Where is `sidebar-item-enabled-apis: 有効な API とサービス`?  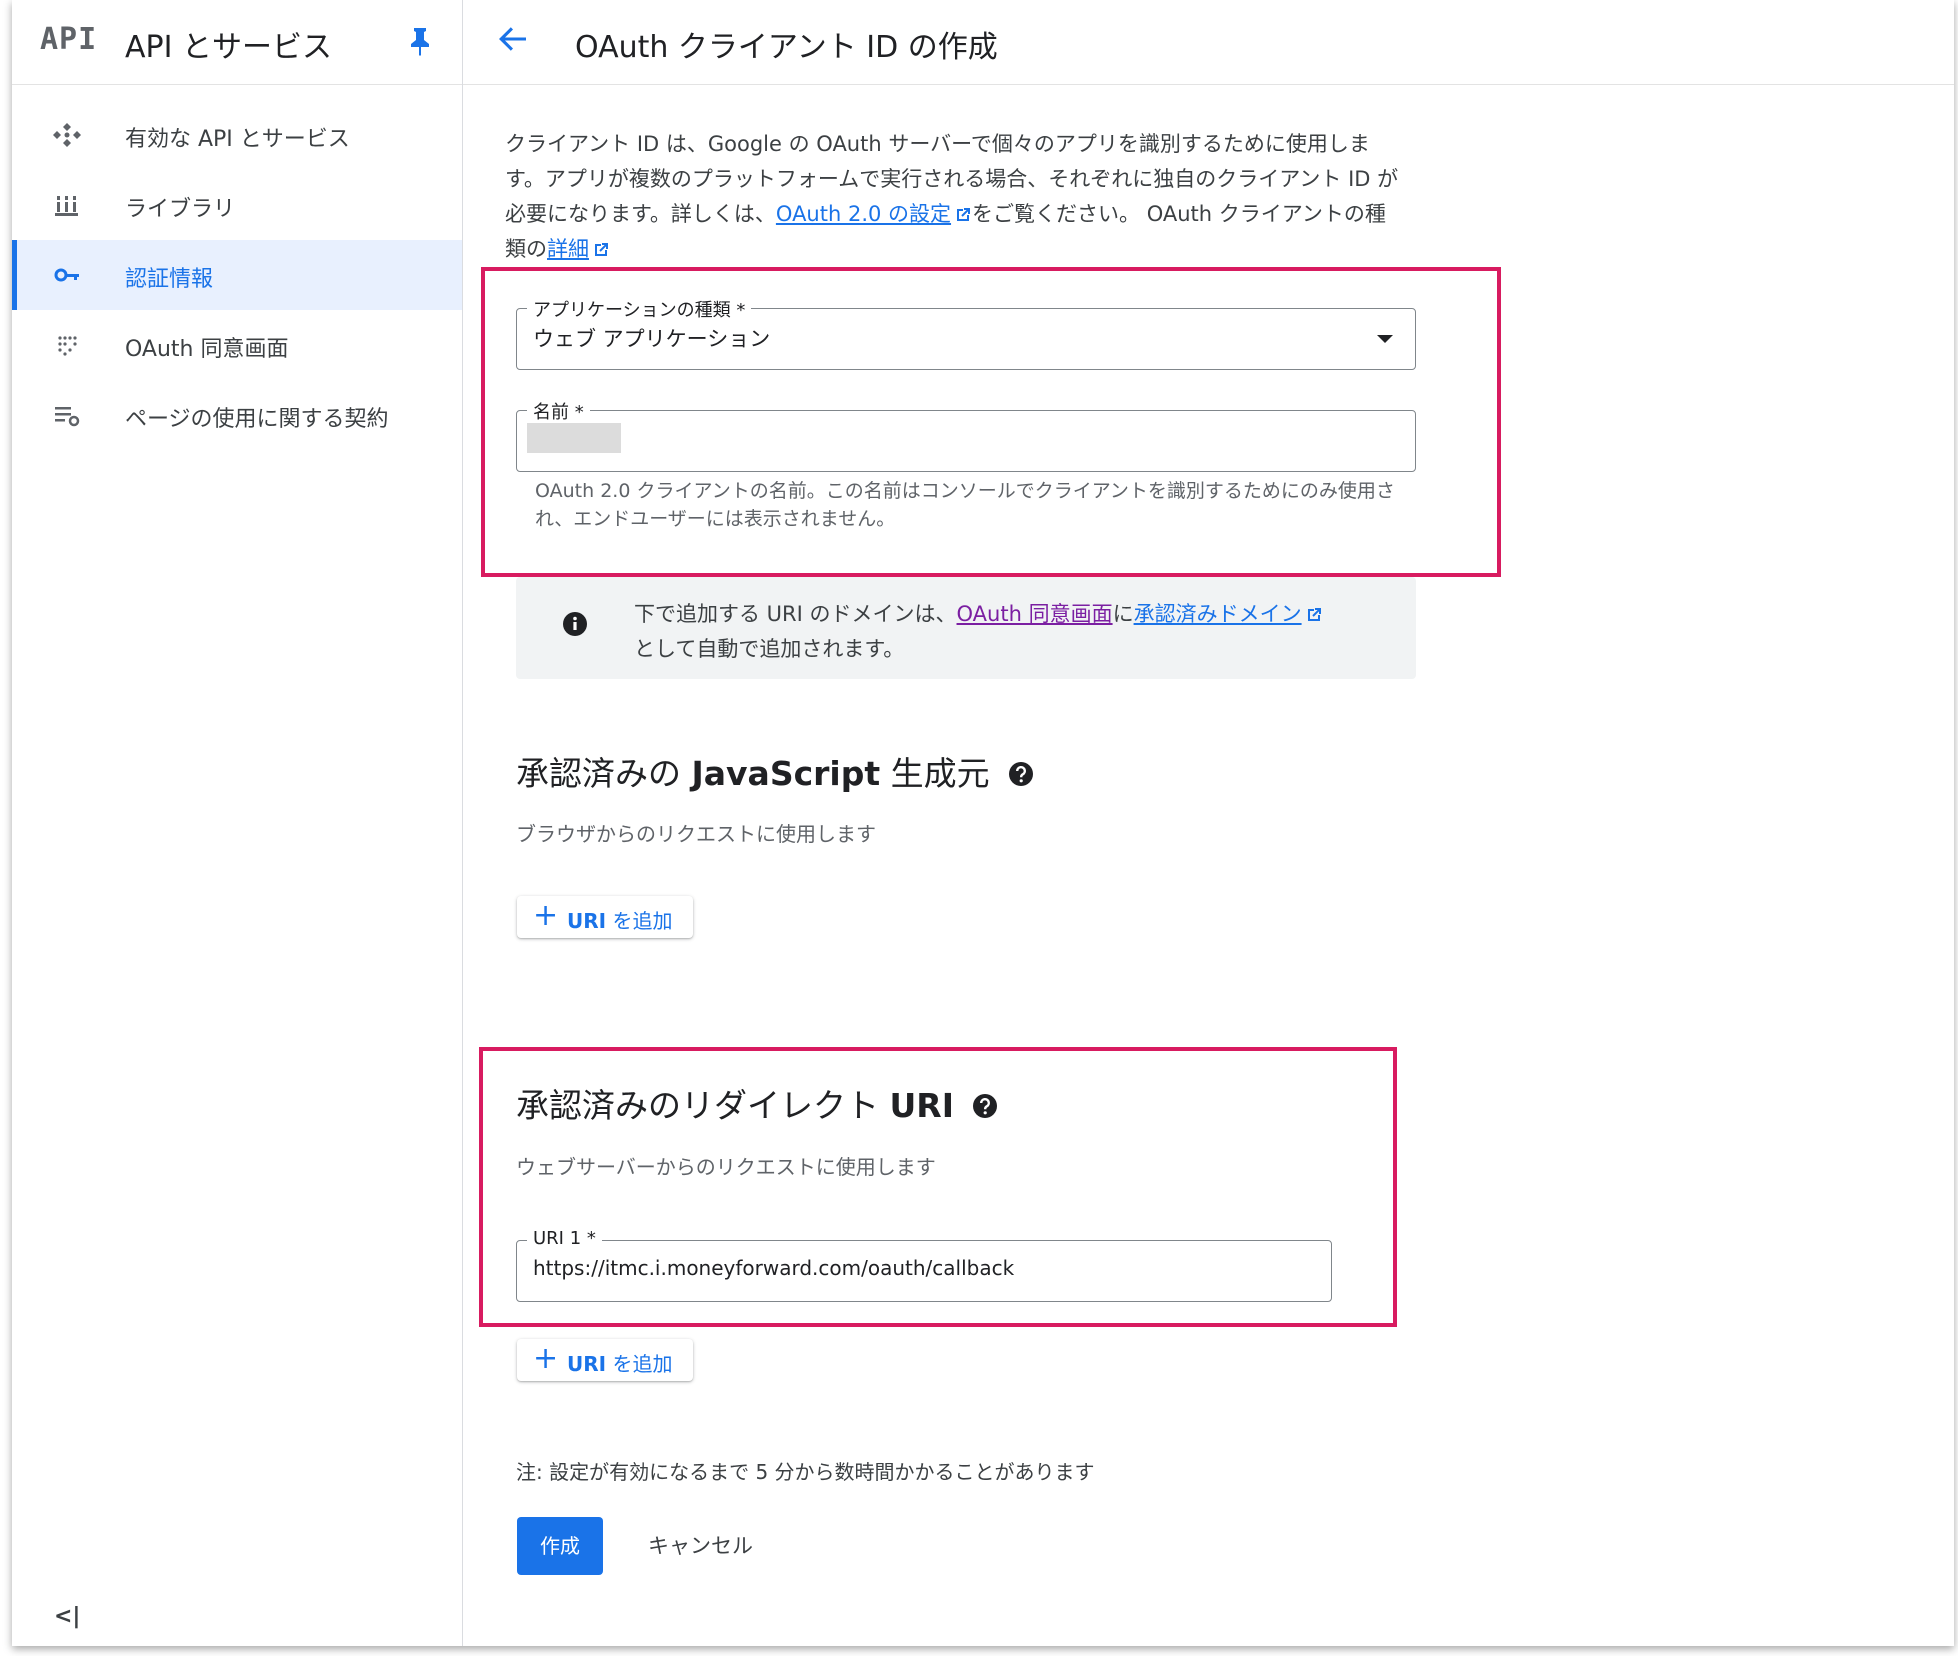 sidebar-item-enabled-apis: 有効な API とサービス is located at coordinates (237, 135).